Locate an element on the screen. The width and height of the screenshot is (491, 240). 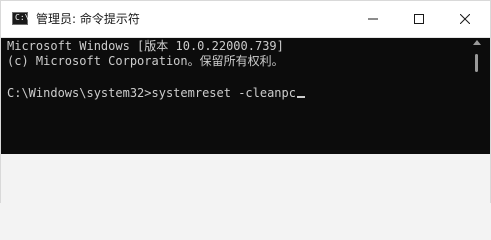
console-line: Microsoft Windows [版本 10.0.22000.739] is located at coordinates (145, 46).